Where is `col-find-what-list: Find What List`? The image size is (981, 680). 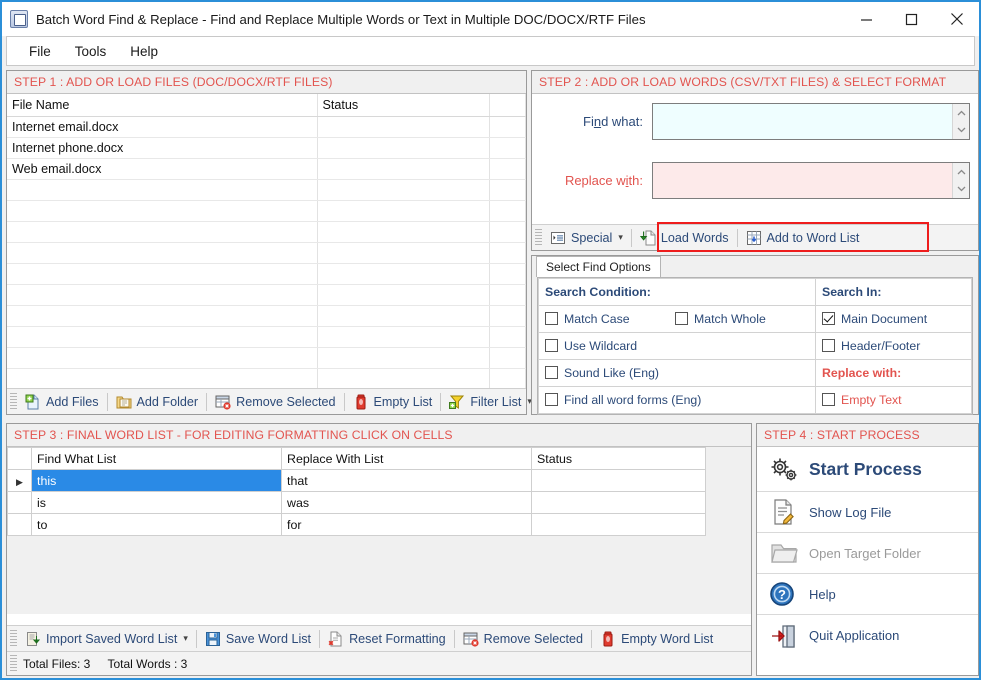 col-find-what-list: Find What List is located at coordinates (156, 458).